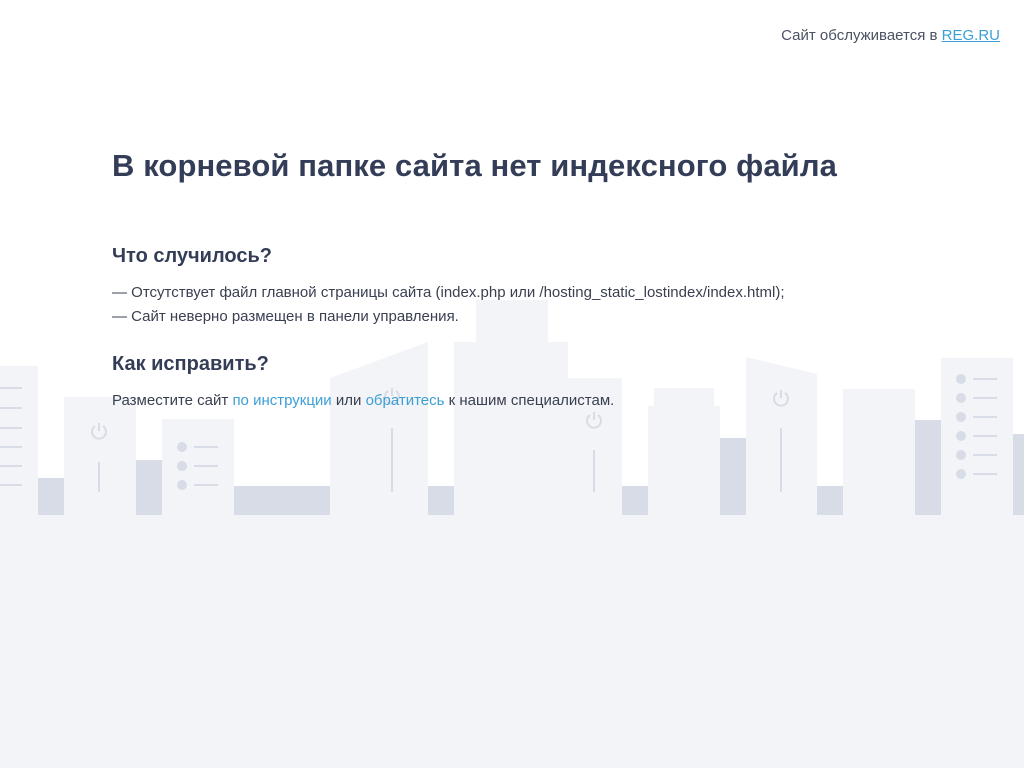 The height and width of the screenshot is (768, 1024). I want to click on hosting-notice-text: Сайт обслуживается в, so click(859, 35).